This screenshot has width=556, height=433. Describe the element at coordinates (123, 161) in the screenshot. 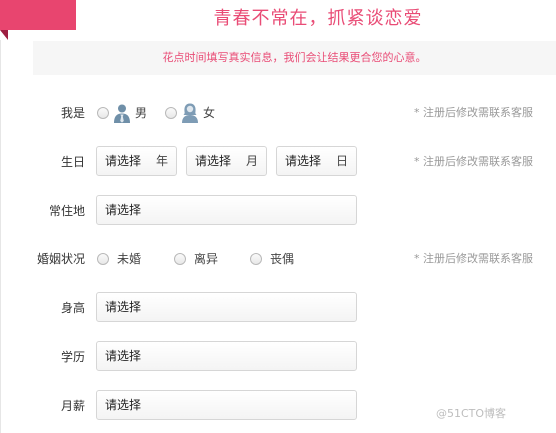

I see `birth-year-placeholder: 请选择` at that location.